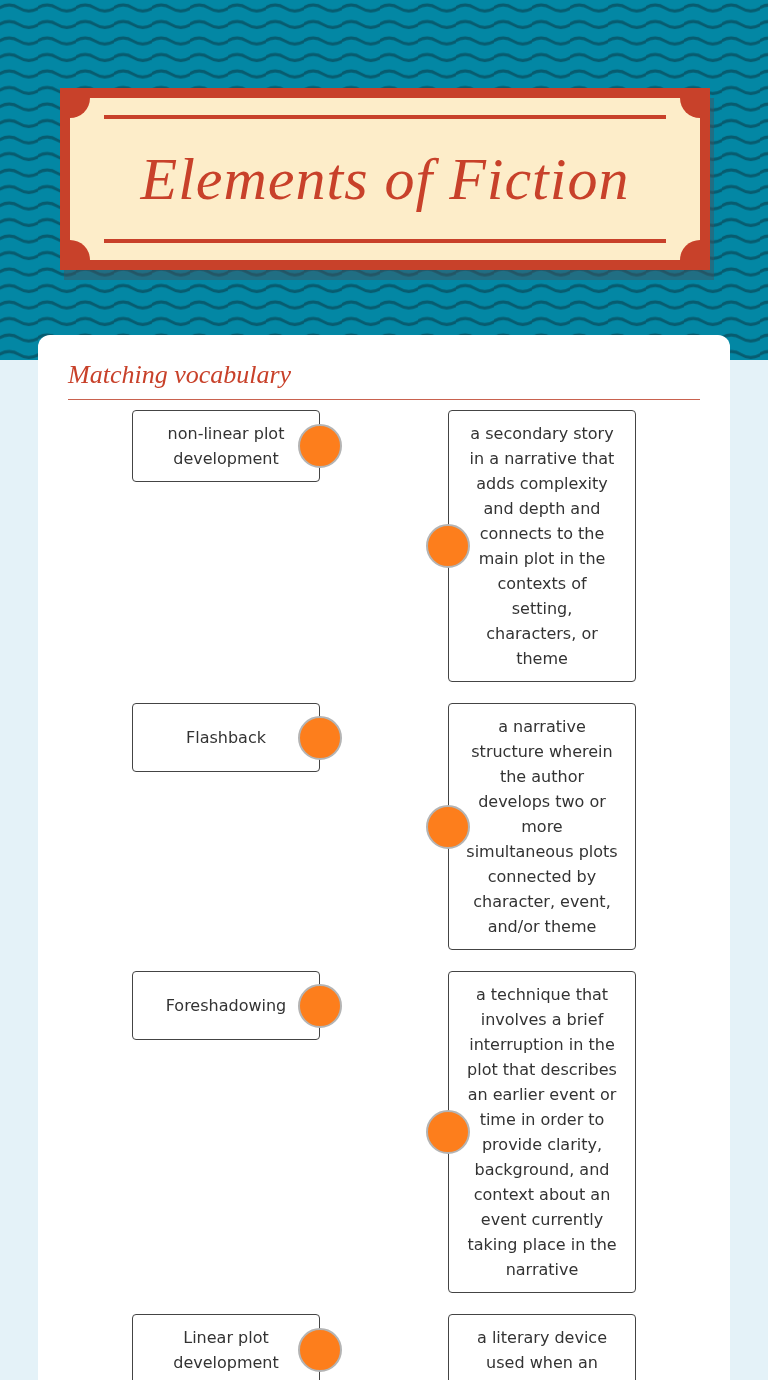  What do you see at coordinates (180, 375) in the screenshot?
I see `section-heading: Matching vocabulary` at bounding box center [180, 375].